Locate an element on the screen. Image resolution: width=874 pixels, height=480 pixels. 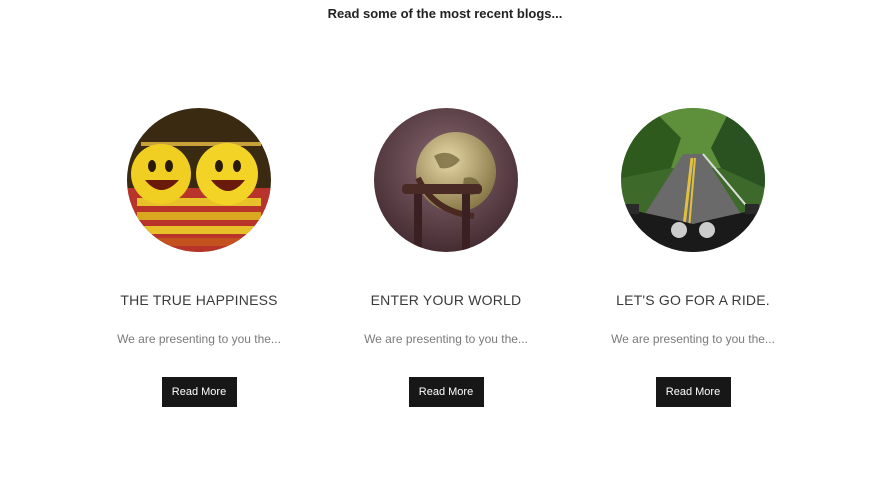
post-thumbnail-motorcycle-road is located at coordinates (693, 180).